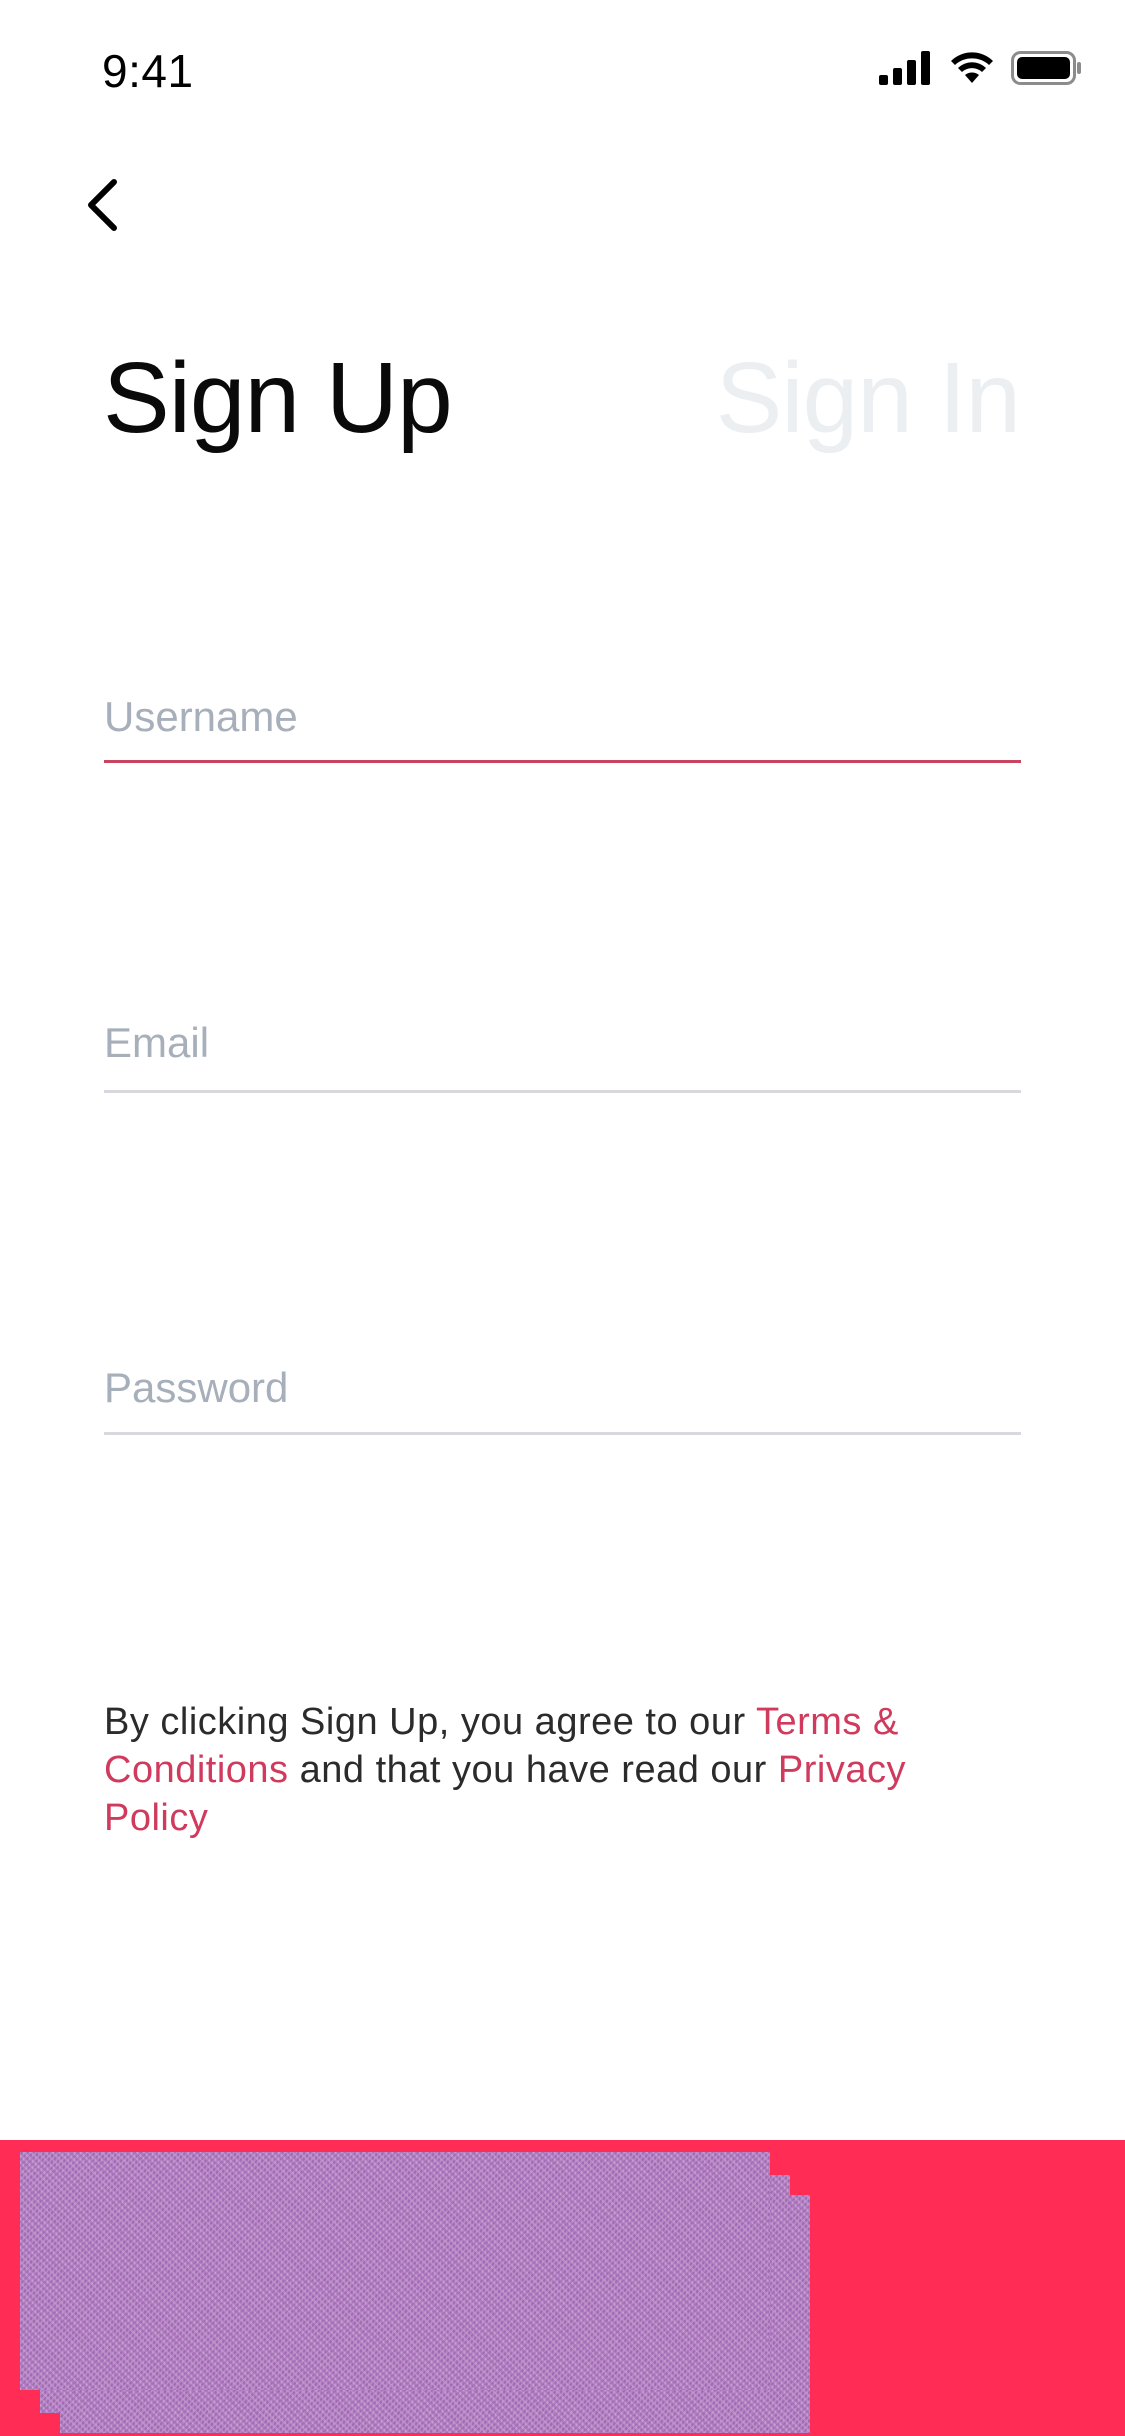 The image size is (1125, 2436). I want to click on email-input, so click(562, 1043).